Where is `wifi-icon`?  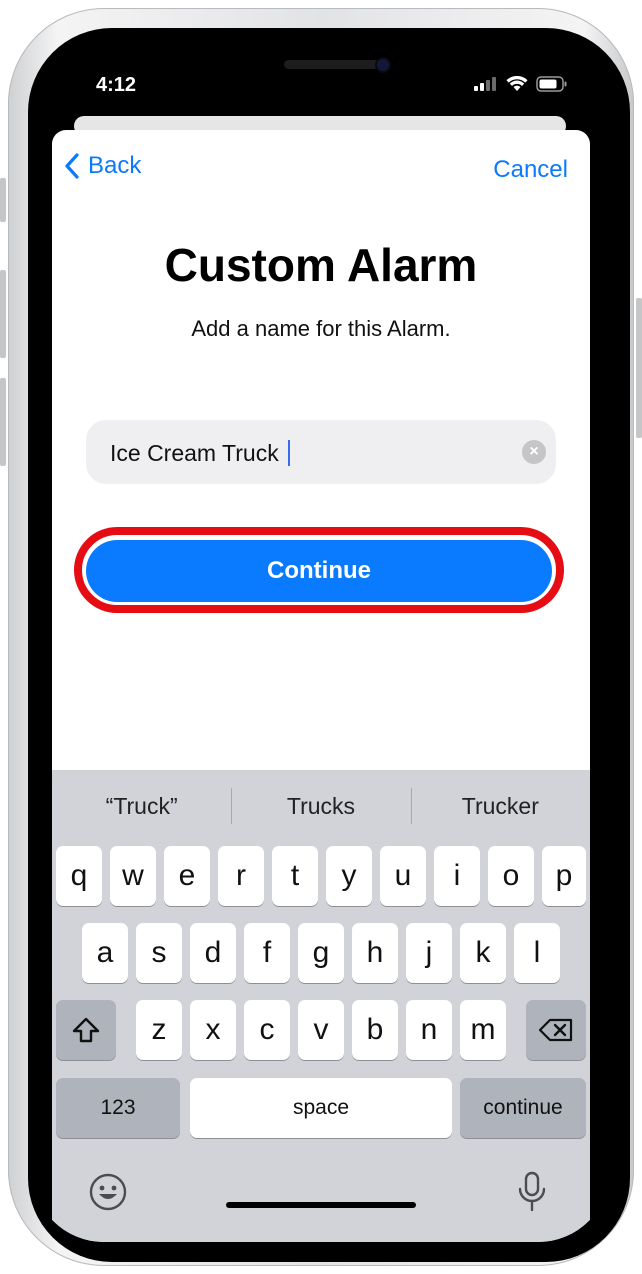
wifi-icon is located at coordinates (517, 83).